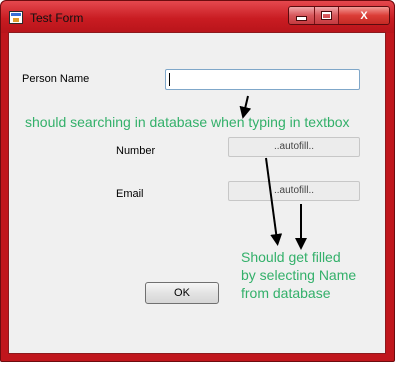 This screenshot has height=369, width=403. I want to click on annotation-arrows, so click(273, 172).